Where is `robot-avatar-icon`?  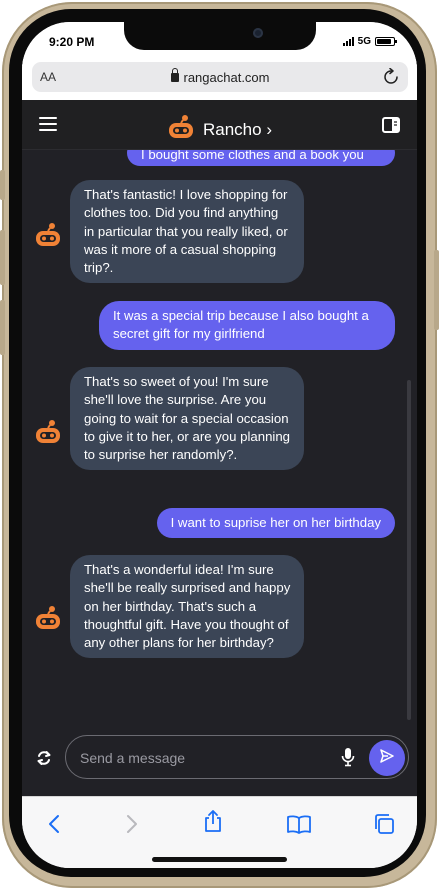
robot-avatar-icon is located at coordinates (181, 129).